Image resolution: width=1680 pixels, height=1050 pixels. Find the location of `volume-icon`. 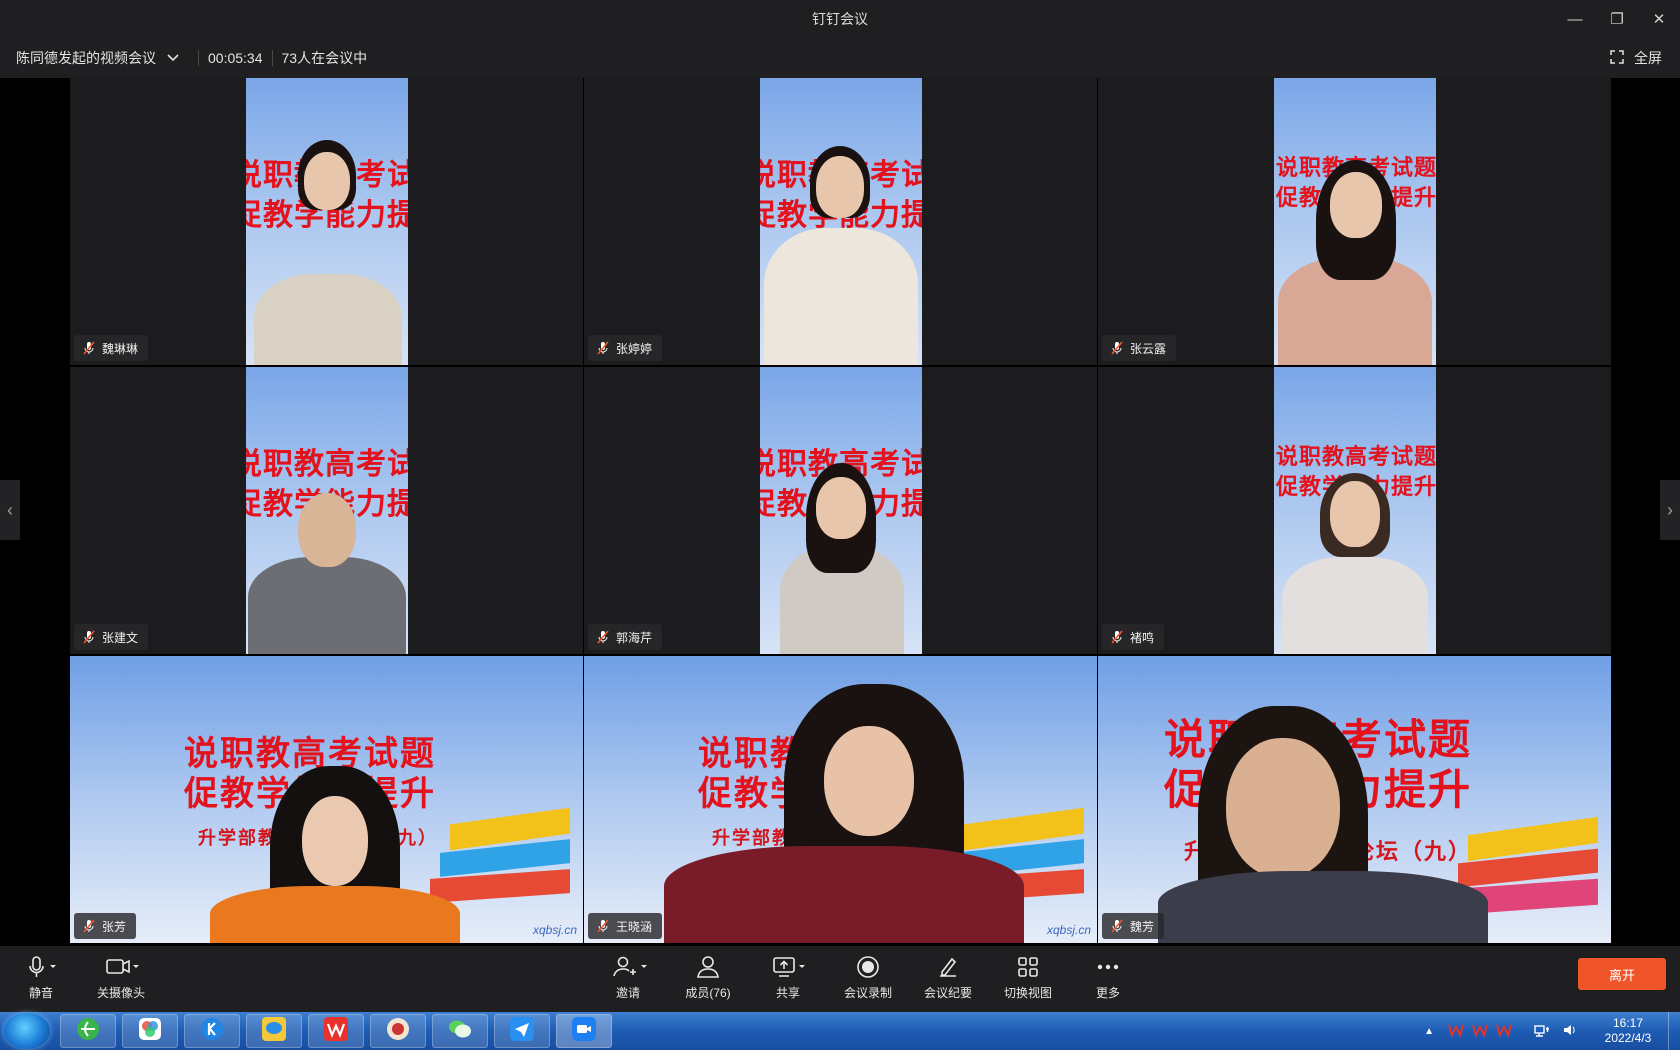

volume-icon is located at coordinates (1570, 1031).